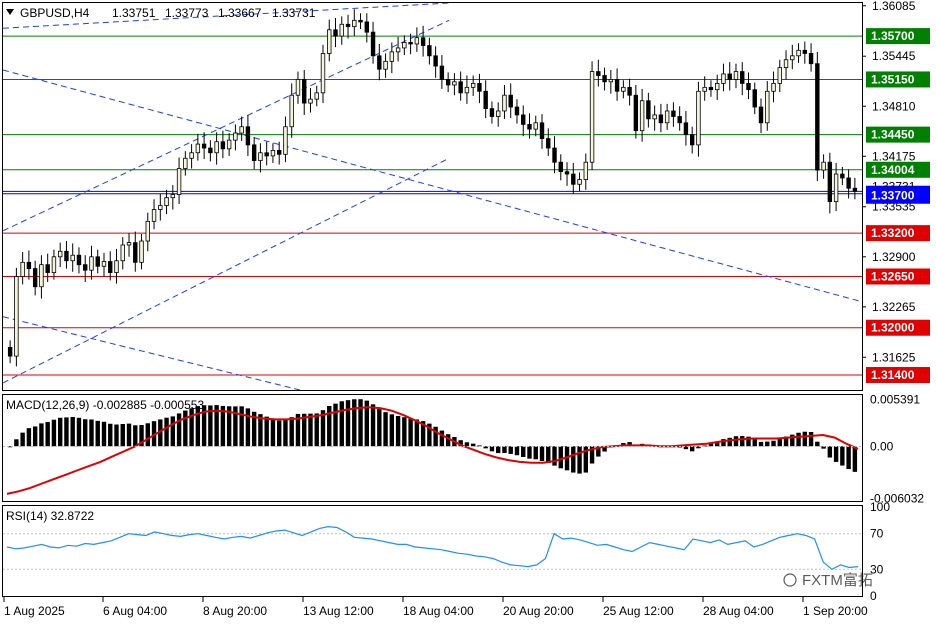 The image size is (936, 624). Describe the element at coordinates (893, 277) in the screenshot. I see `level-tag-label: 1.32650` at that location.